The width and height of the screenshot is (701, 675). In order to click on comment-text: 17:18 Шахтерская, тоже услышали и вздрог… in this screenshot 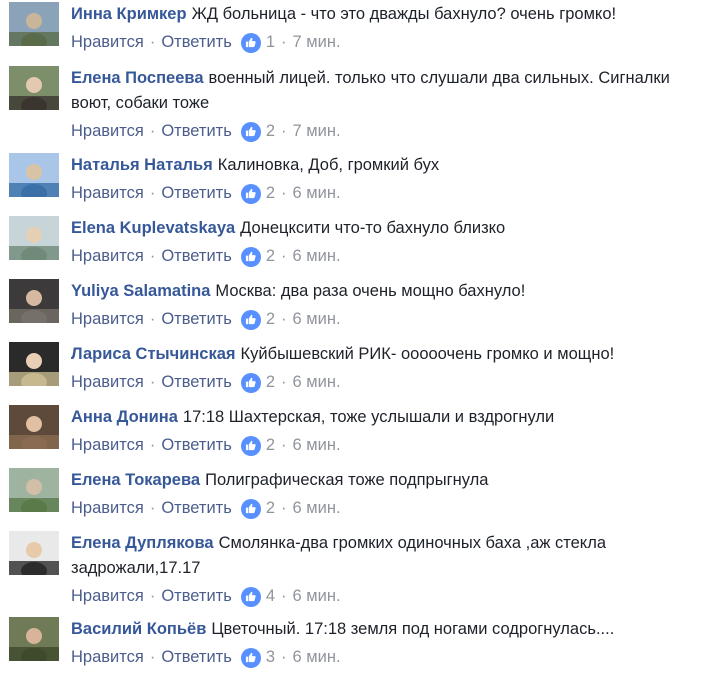, I will do `click(368, 417)`.